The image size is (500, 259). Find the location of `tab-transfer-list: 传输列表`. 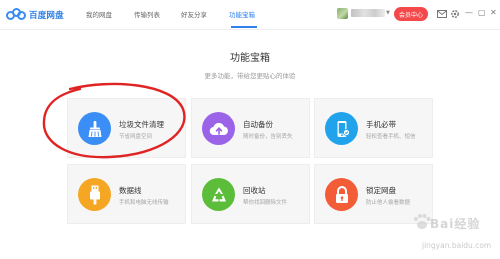

tab-transfer-list: 传输列表 is located at coordinates (147, 14).